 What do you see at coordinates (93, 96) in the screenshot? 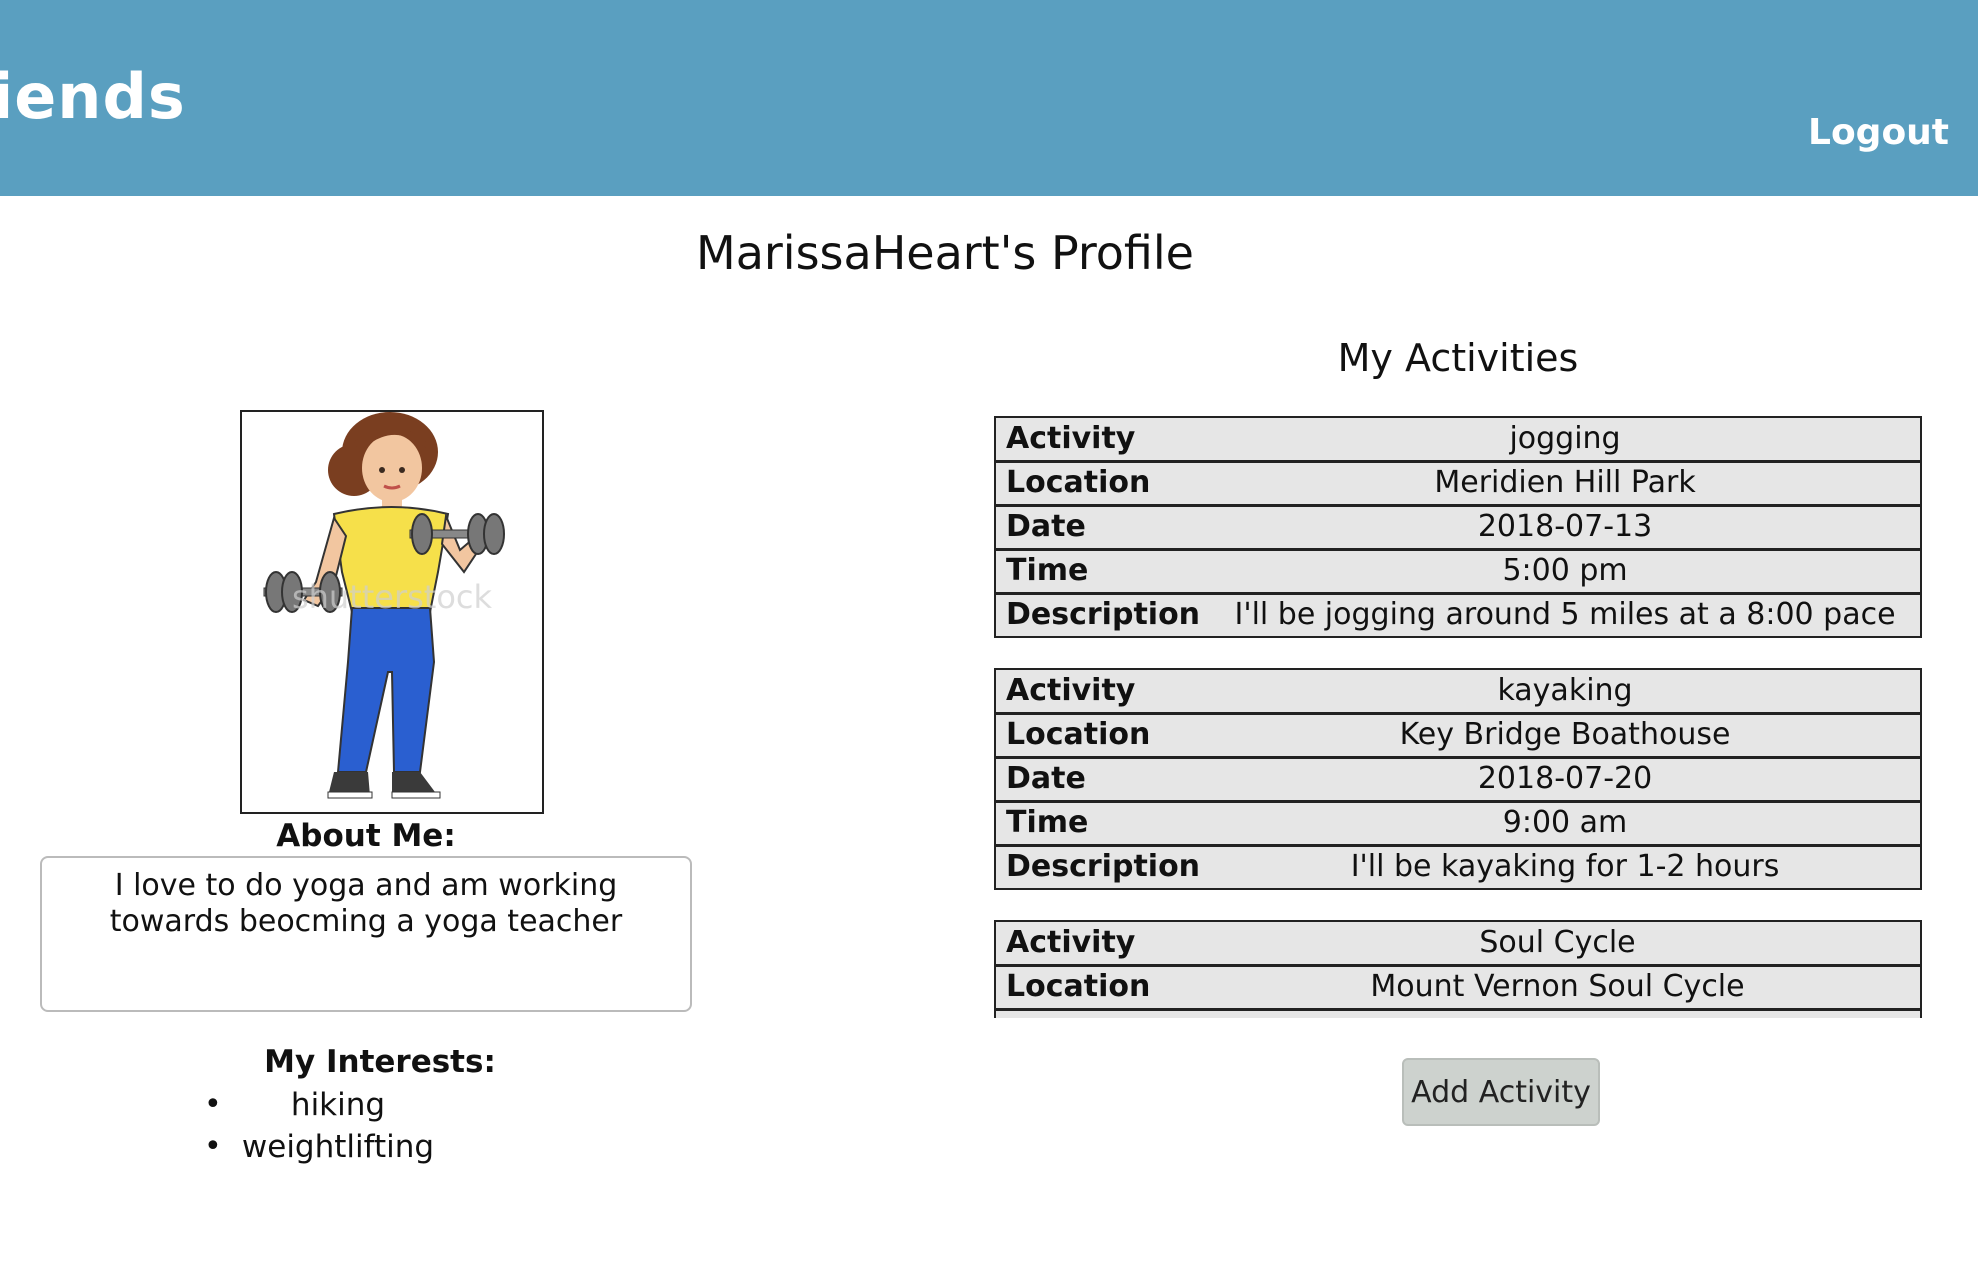
I see `brand-logo: iends` at bounding box center [93, 96].